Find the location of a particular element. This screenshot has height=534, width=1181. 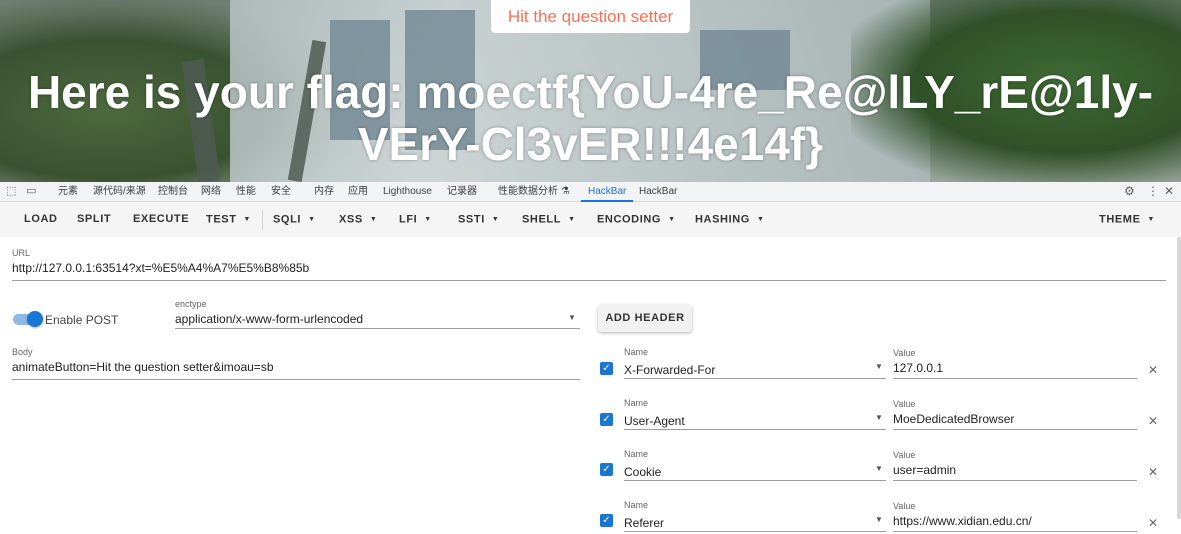

enctype-underline is located at coordinates (377, 328).